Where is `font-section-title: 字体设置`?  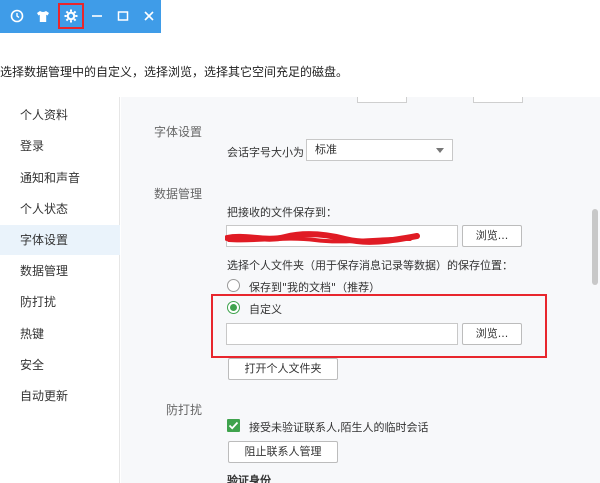 font-section-title: 字体设置 is located at coordinates (178, 132).